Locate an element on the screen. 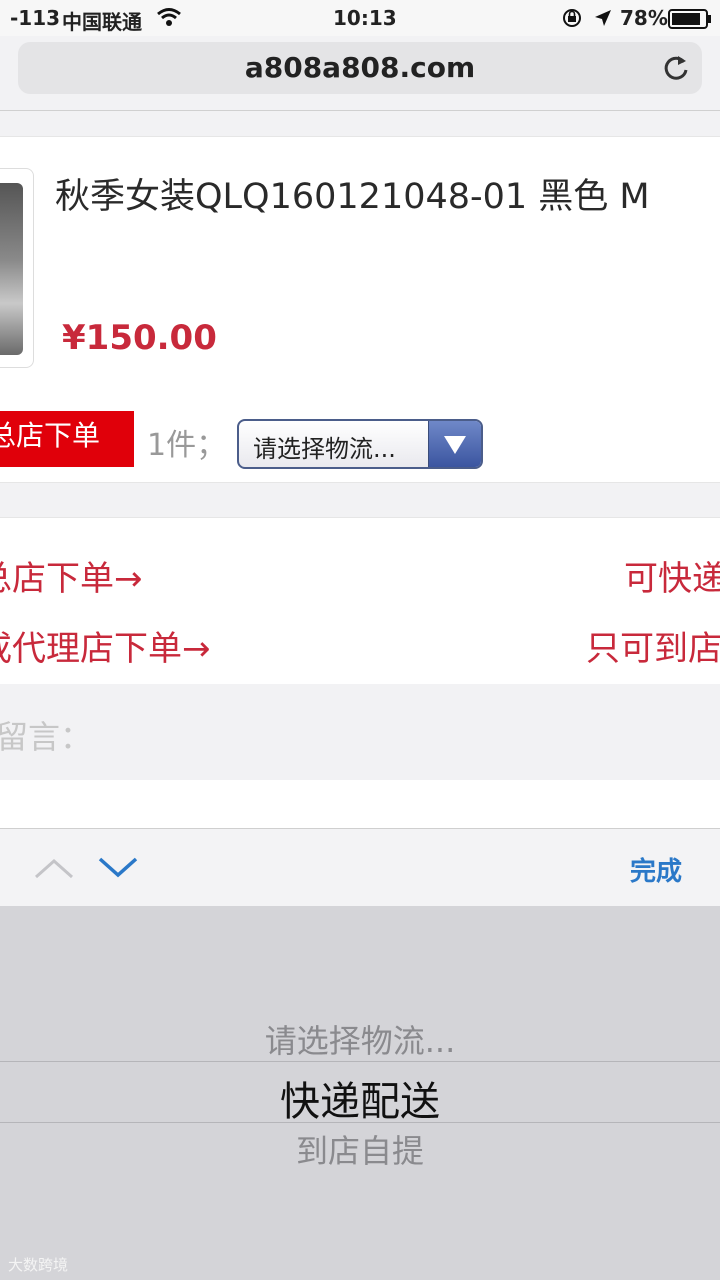  order-button: 总店下单 is located at coordinates (67, 439).